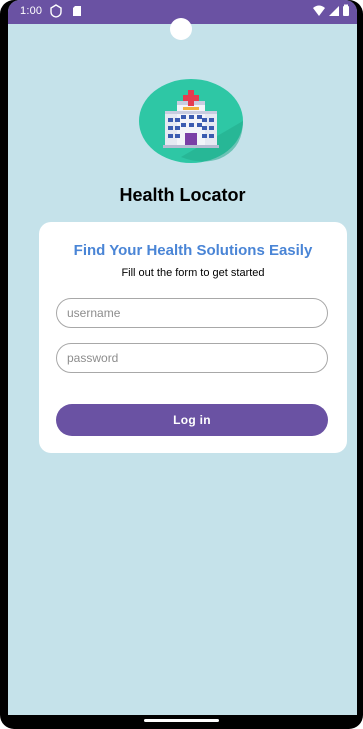 The width and height of the screenshot is (363, 729). Describe the element at coordinates (192, 358) in the screenshot. I see `password-input` at that location.